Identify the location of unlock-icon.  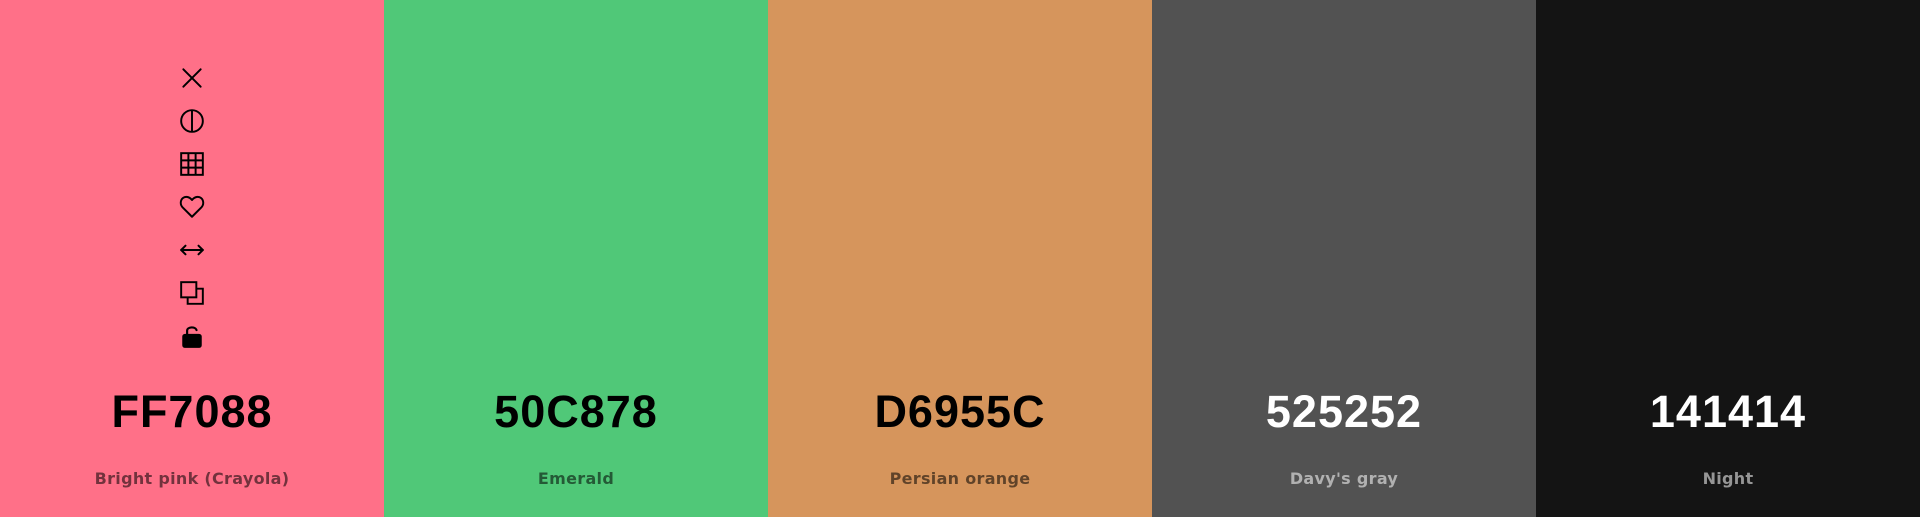
(192, 336).